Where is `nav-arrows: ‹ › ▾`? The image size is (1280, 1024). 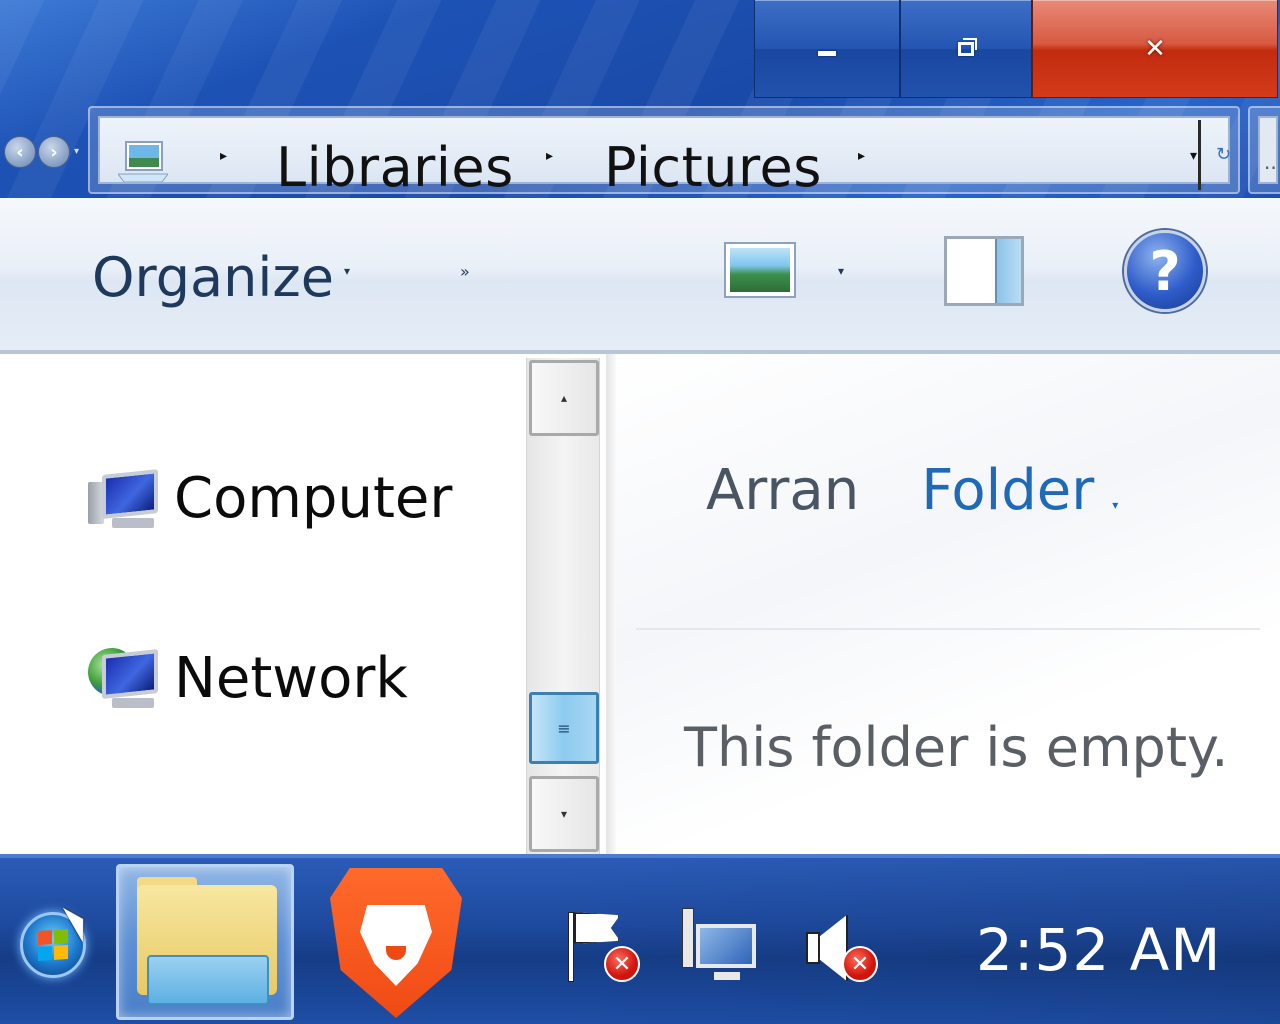
nav-arrows: ‹ › ▾ is located at coordinates (41, 152).